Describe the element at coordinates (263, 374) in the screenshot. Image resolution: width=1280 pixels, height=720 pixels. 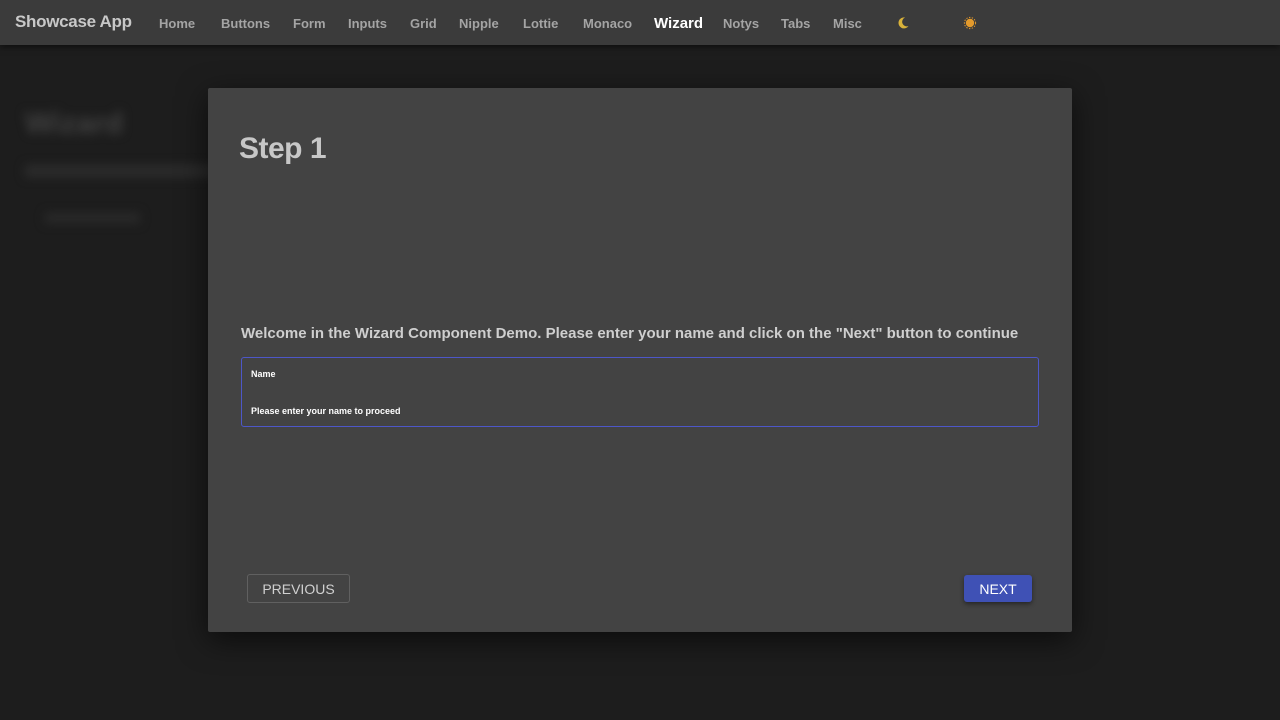
I see `name-field-label: Name` at that location.